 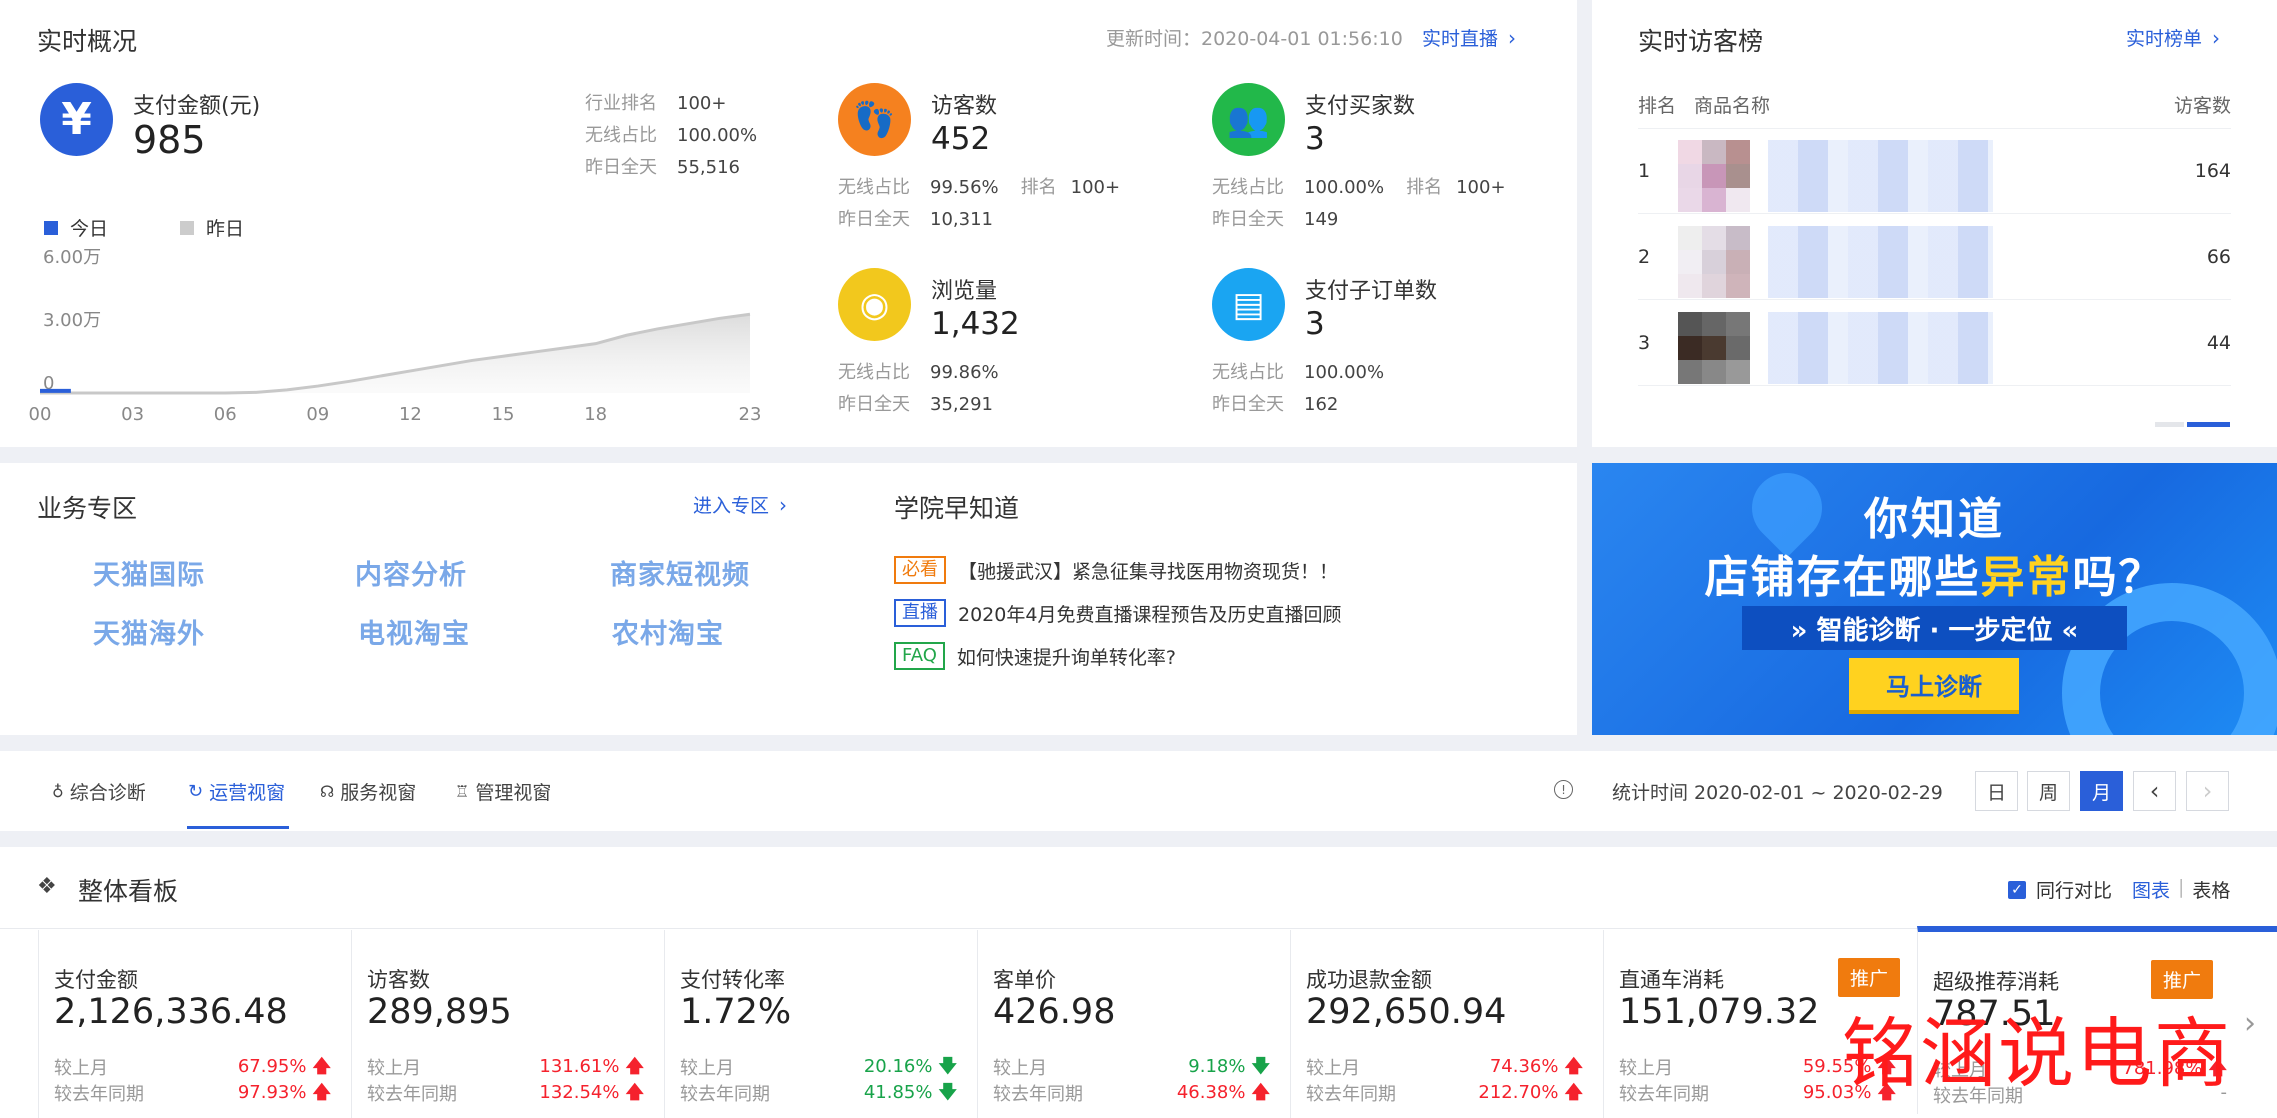 I want to click on enter-zone-link: 进入专区 ›, so click(x=740, y=504).